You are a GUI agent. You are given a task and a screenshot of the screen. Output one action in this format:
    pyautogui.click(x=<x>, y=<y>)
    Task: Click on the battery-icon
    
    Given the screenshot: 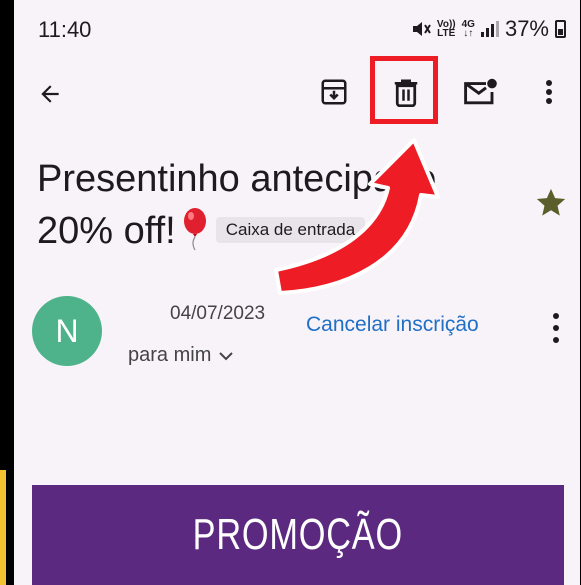 What is the action you would take?
    pyautogui.click(x=560, y=29)
    